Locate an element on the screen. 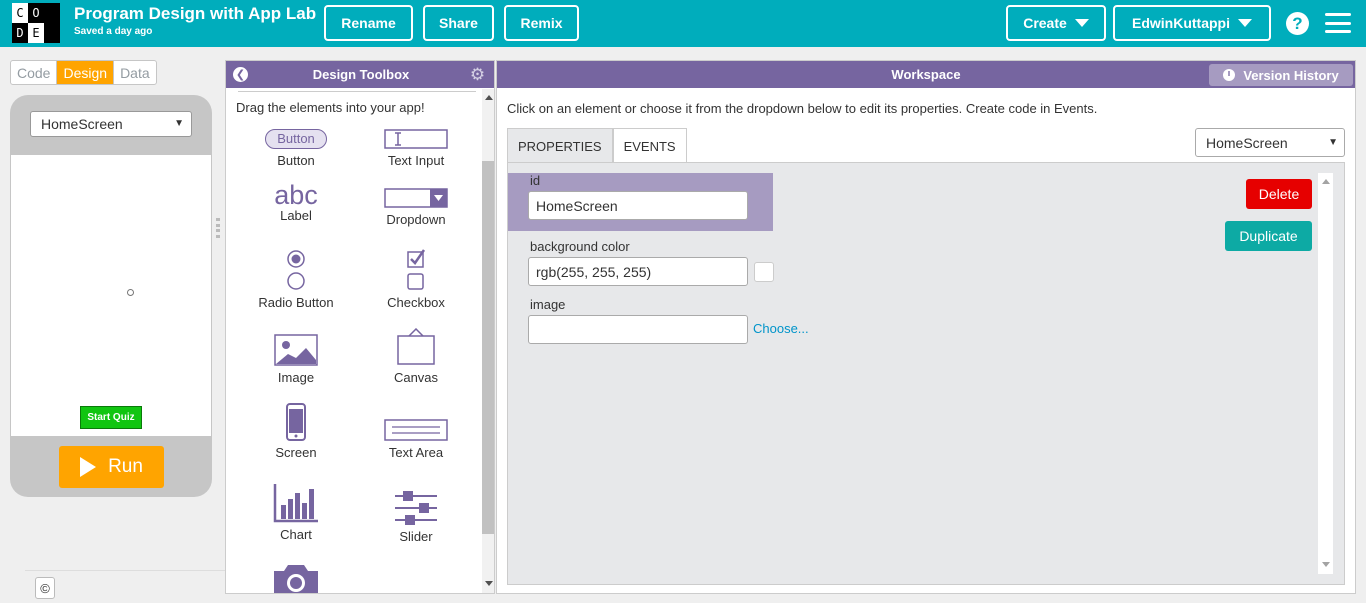 This screenshot has width=1366, height=603. logo-letter: D is located at coordinates (20, 33).